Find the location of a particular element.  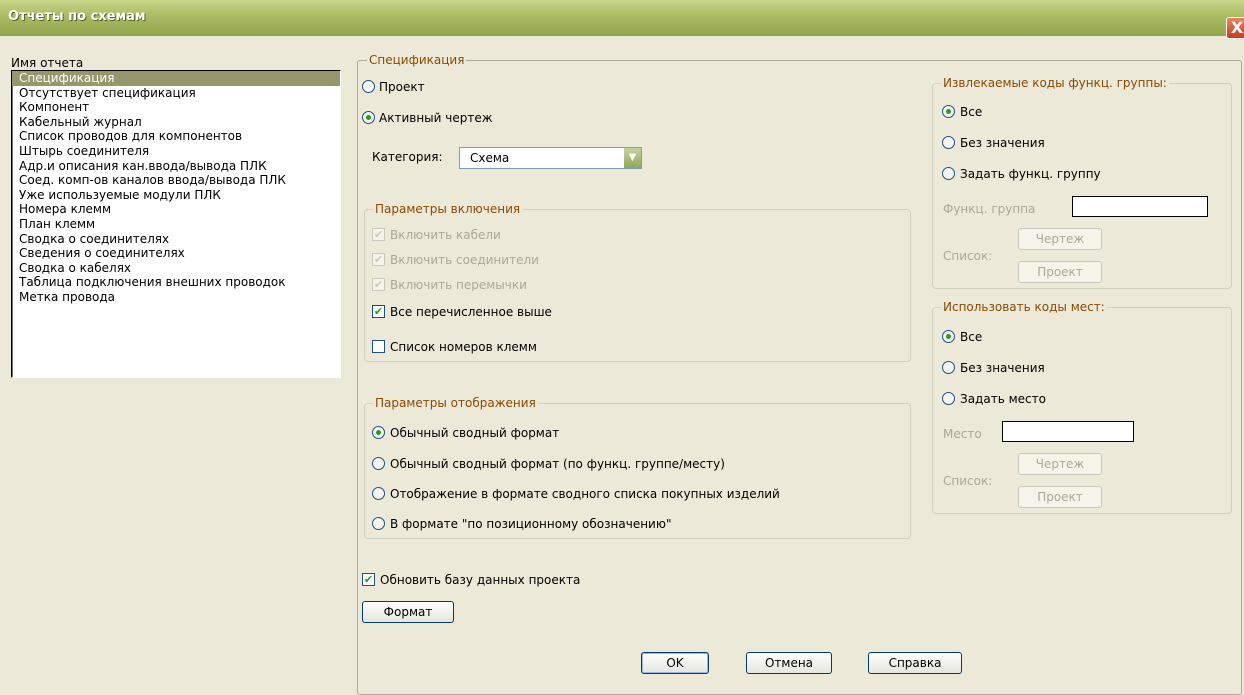

include-jumpers-label: Включить перемычки is located at coordinates (458, 285).